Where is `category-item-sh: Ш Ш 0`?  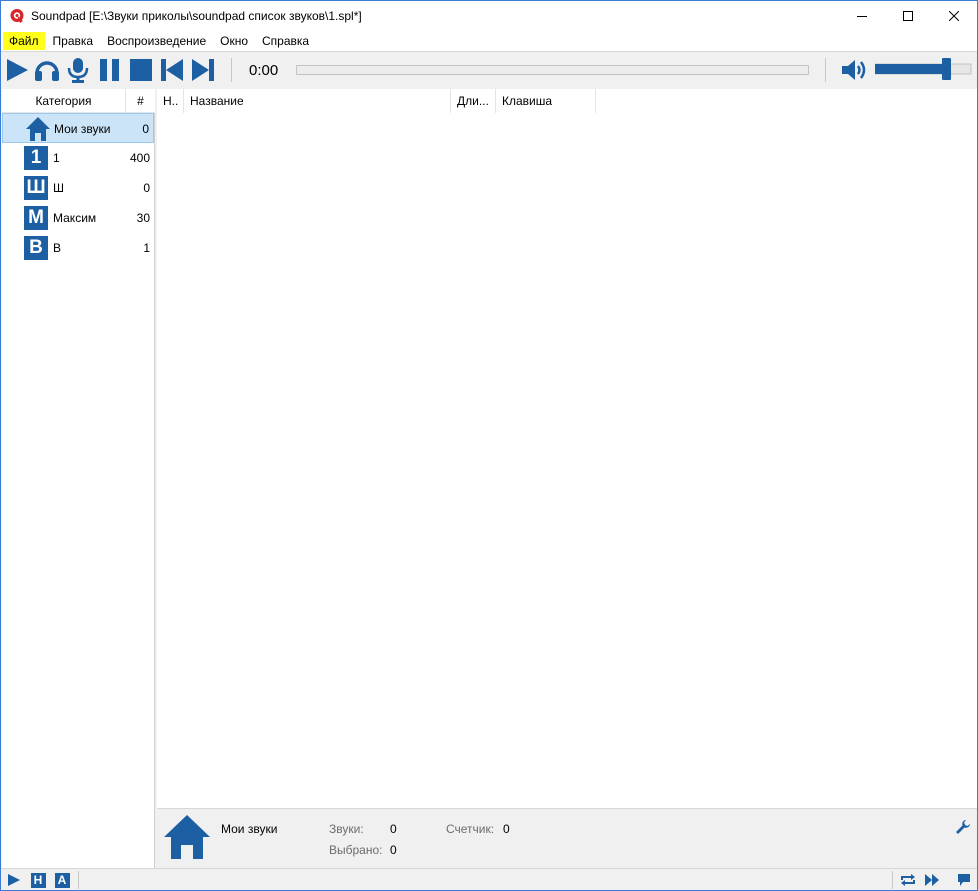 category-item-sh: Ш Ш 0 is located at coordinates (78, 188).